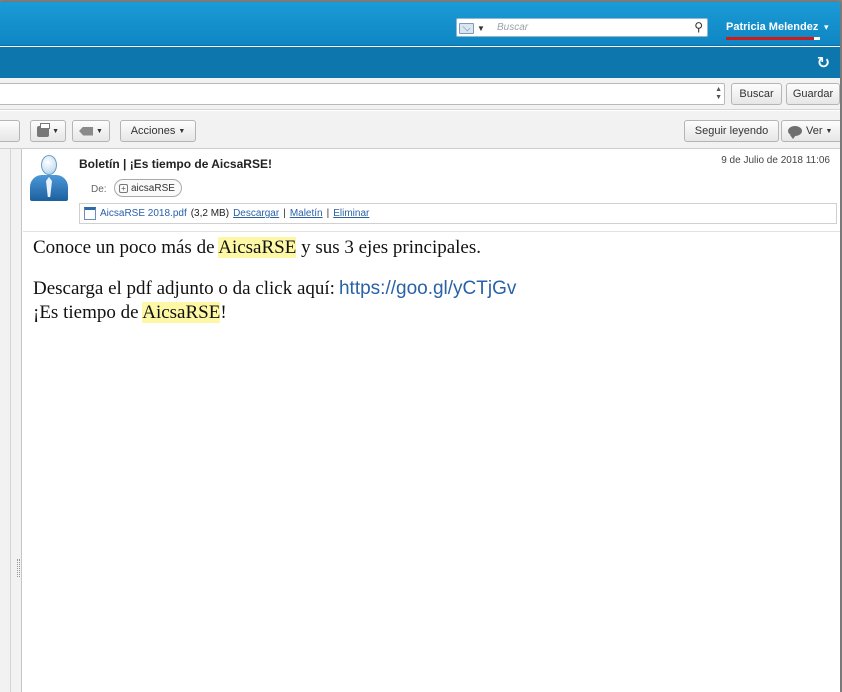 This screenshot has width=842, height=692. I want to click on download-link: Descargar, so click(256, 213).